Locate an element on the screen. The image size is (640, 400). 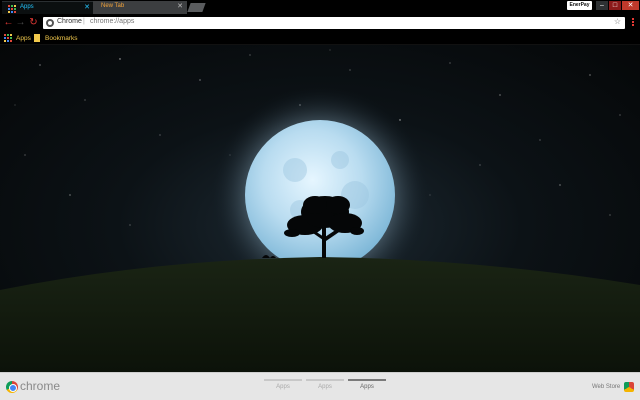
bookmark-folder: Bookmarks is located at coordinates (56, 38).